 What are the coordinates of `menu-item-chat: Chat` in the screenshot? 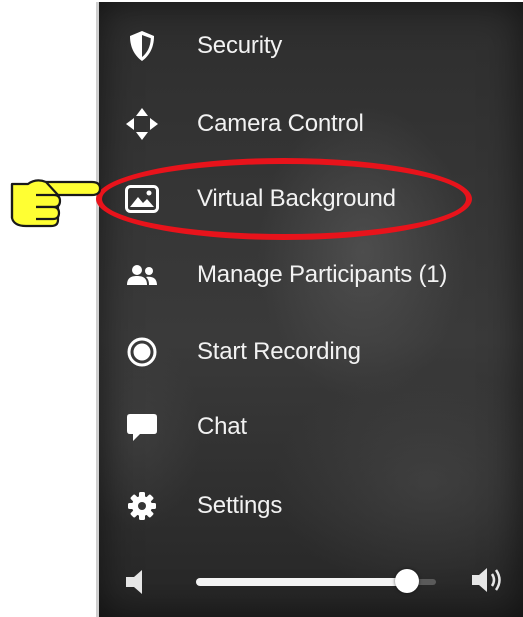 It's located at (310, 427).